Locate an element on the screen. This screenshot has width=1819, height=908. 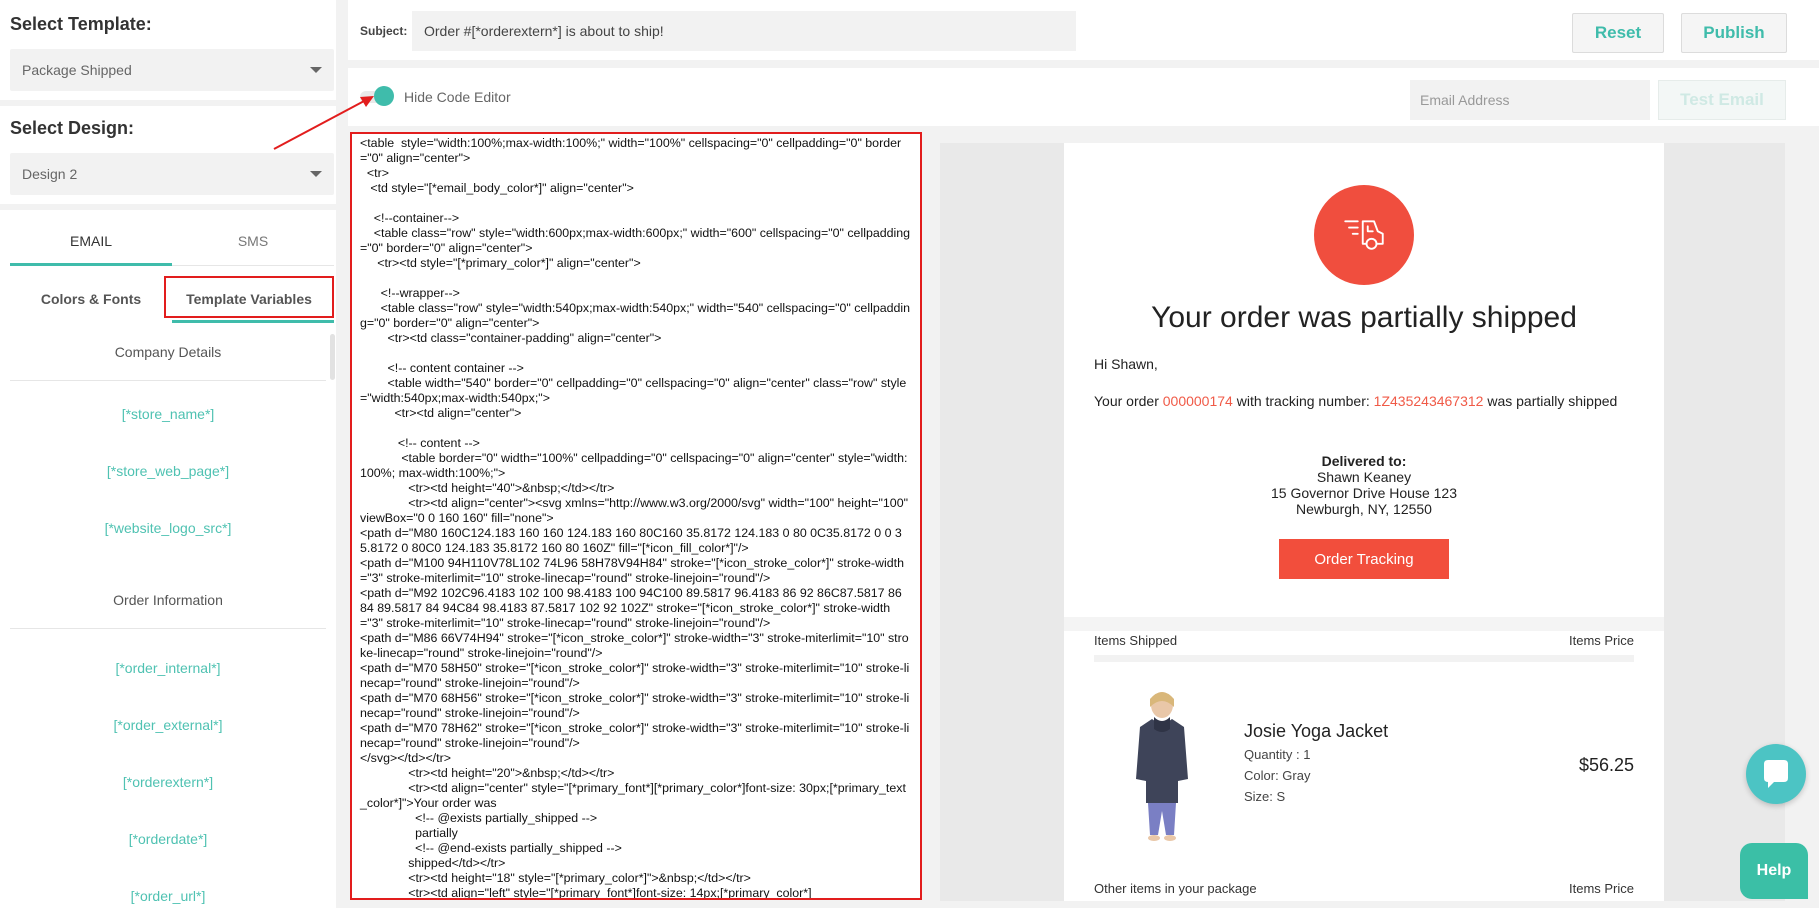
variable-website-logo-src: [*website_logo_src*] is located at coordinates (168, 528).